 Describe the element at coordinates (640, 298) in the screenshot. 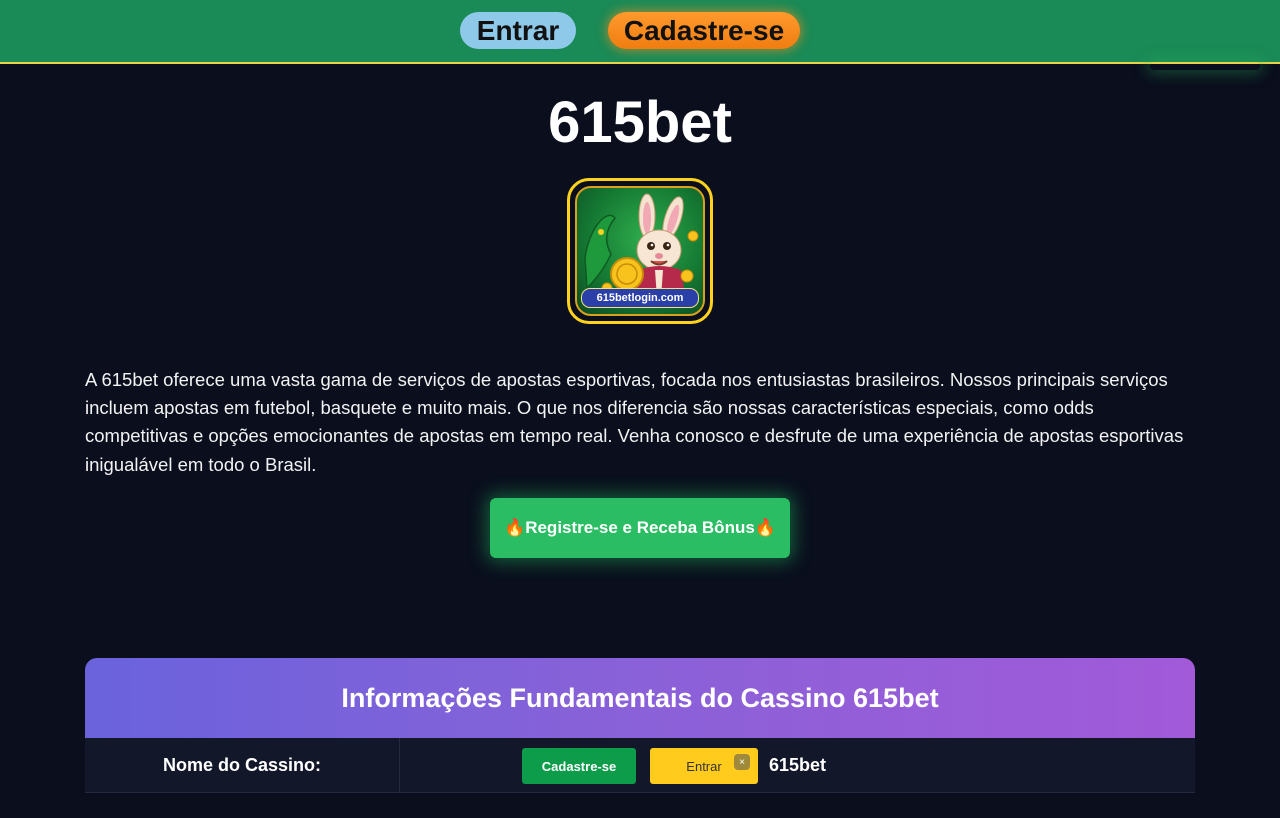

I see `logo-site-text: 615betlogin.com` at that location.